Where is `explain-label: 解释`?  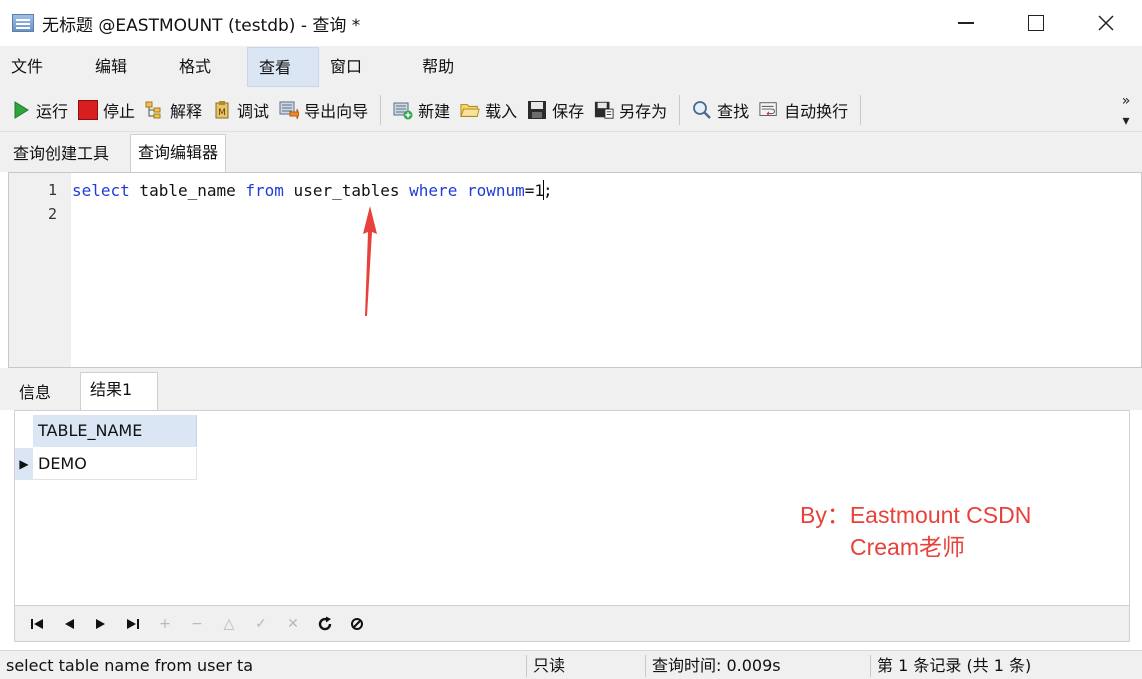 explain-label: 解释 is located at coordinates (186, 111).